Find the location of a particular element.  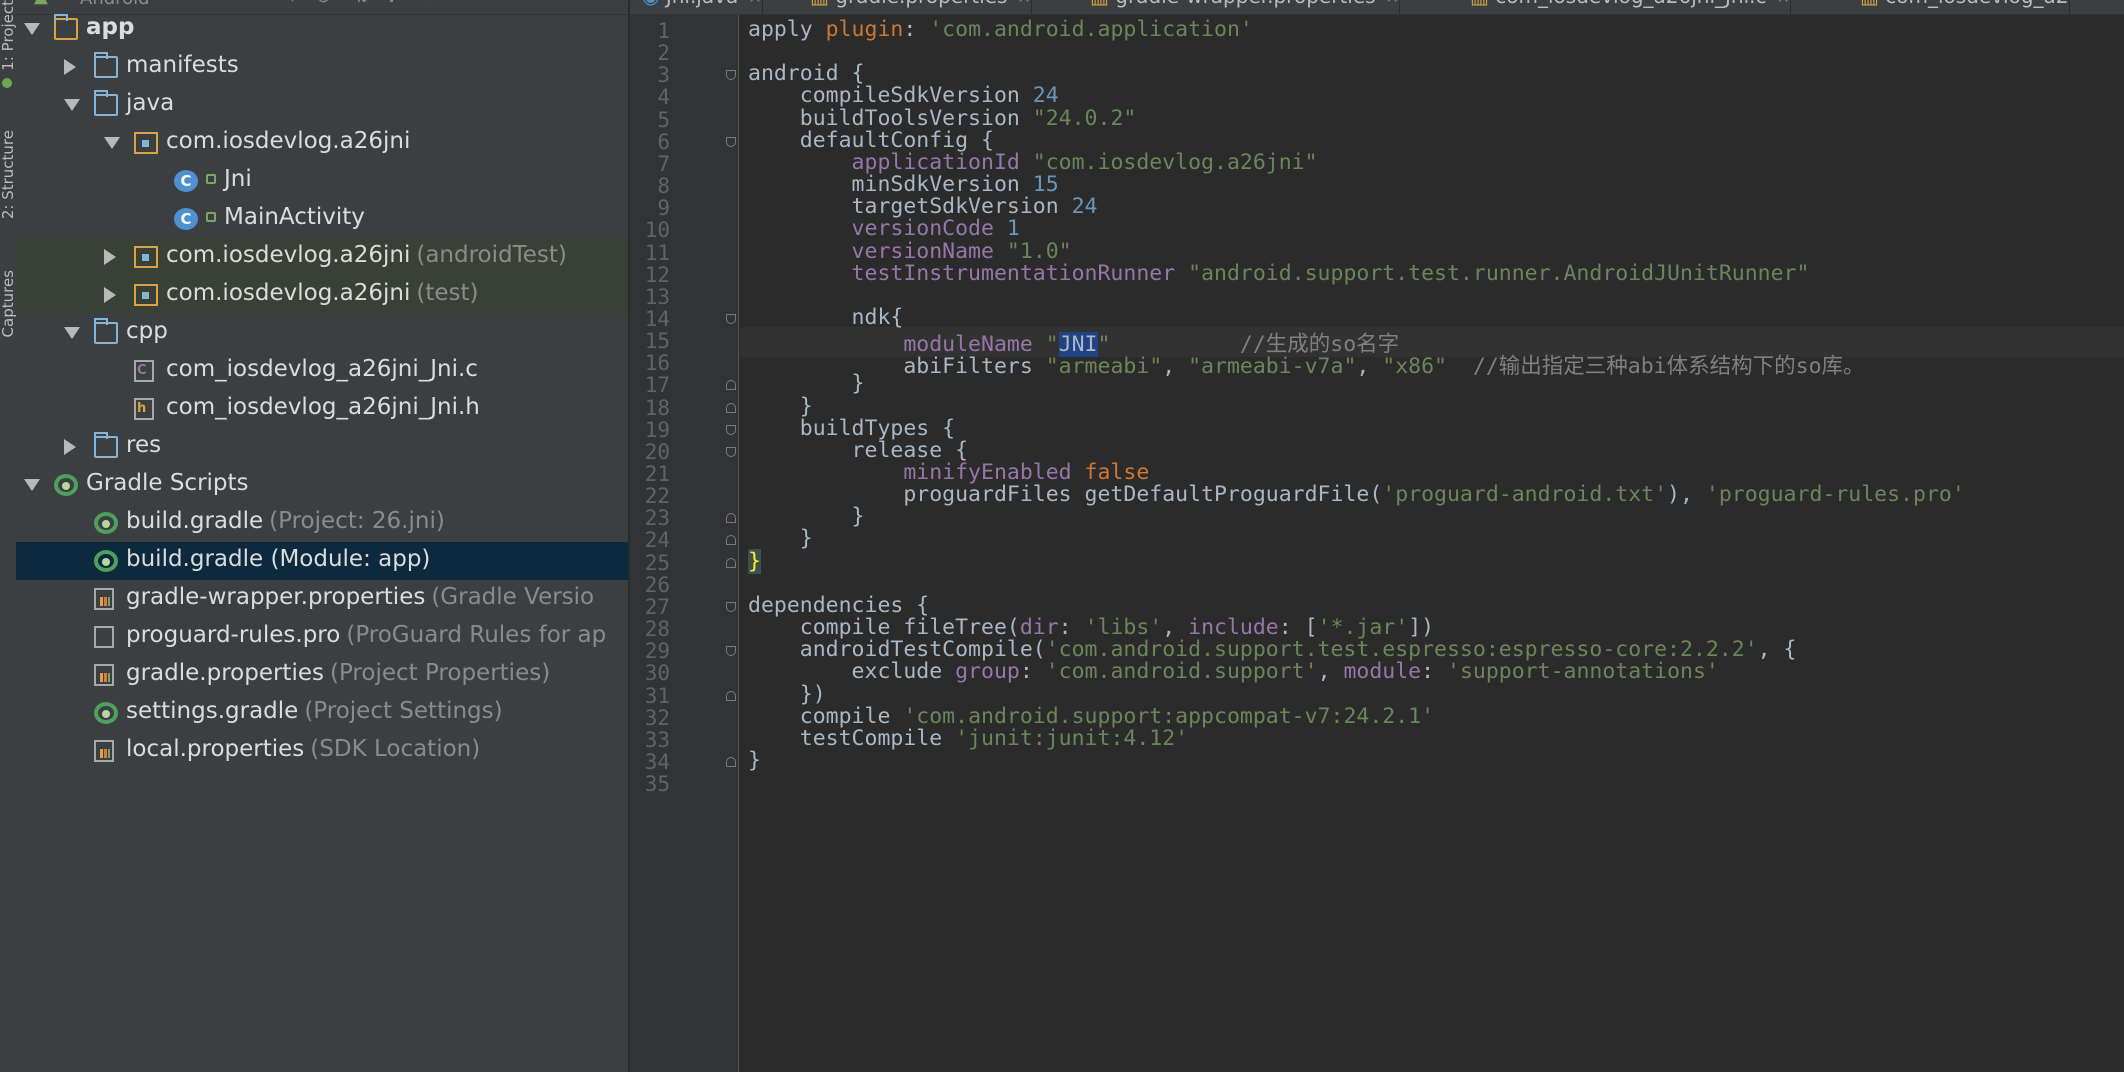

h-file-icon: h is located at coordinates (144, 409).